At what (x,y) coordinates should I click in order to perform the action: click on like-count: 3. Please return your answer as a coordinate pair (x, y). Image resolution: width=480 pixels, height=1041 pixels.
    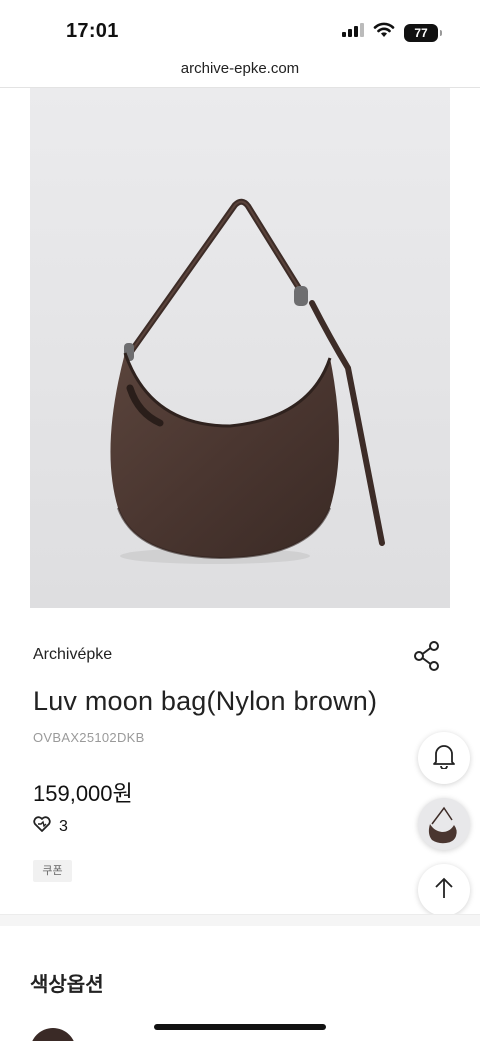
    Looking at the image, I should click on (63, 826).